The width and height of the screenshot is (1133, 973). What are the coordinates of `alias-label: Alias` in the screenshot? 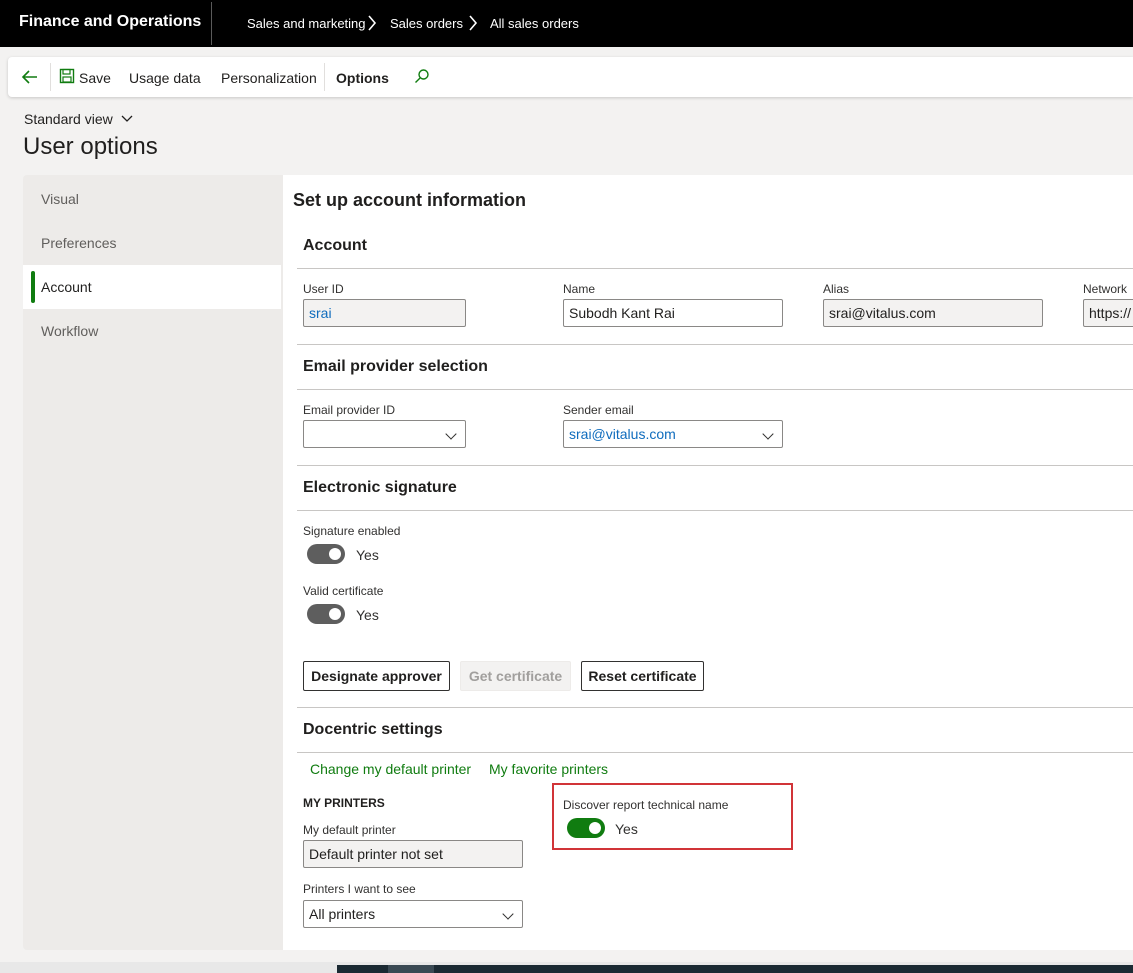 It's located at (836, 289).